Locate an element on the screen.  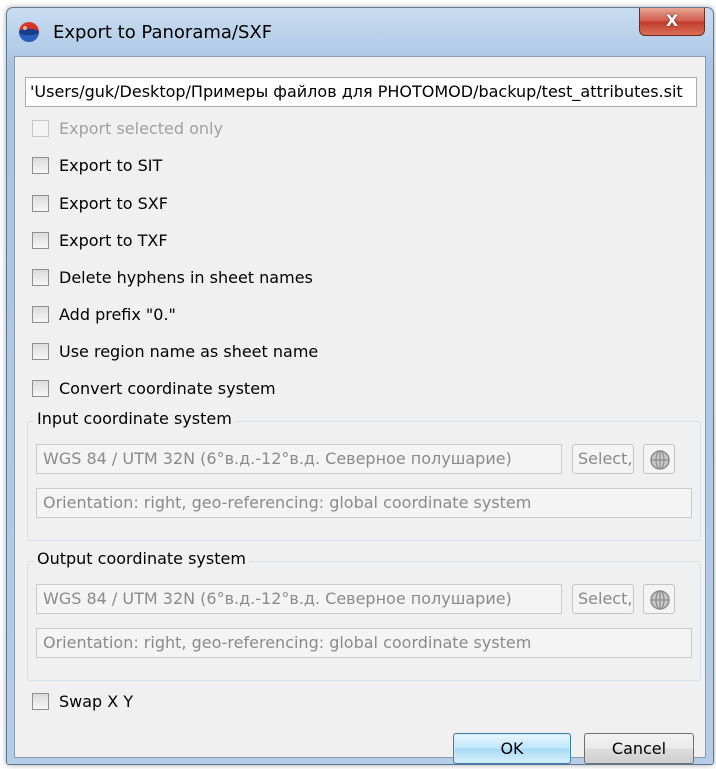
title-bar: Export to Panorama/SXF X is located at coordinates (360, 32).